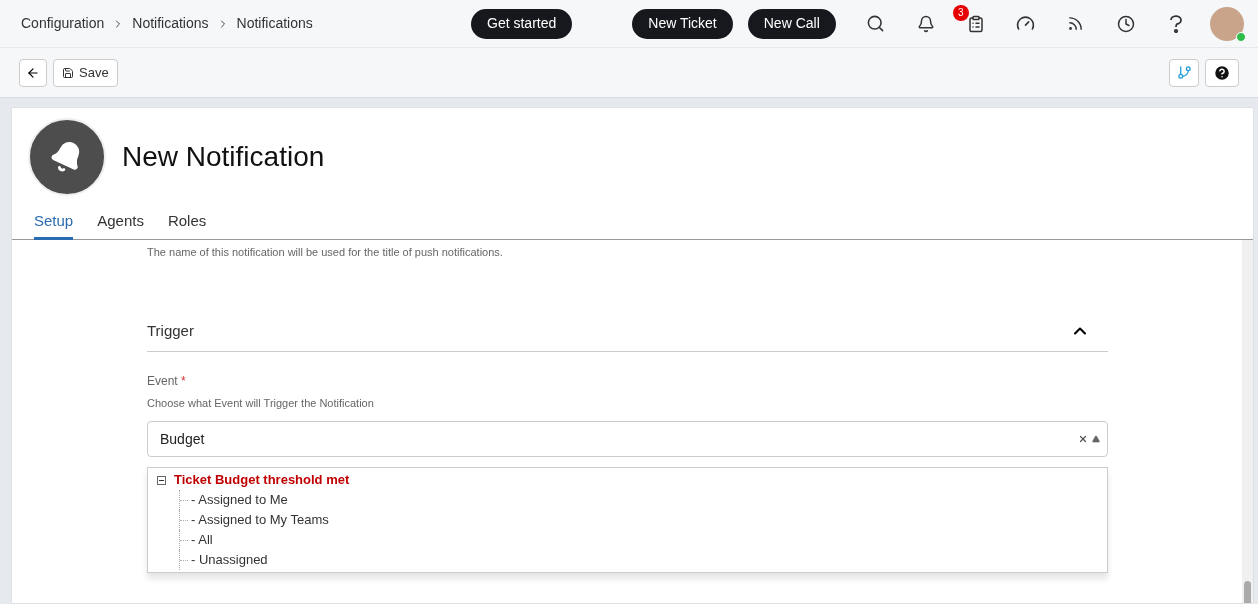  What do you see at coordinates (223, 157) in the screenshot?
I see `page-title: New Notification` at bounding box center [223, 157].